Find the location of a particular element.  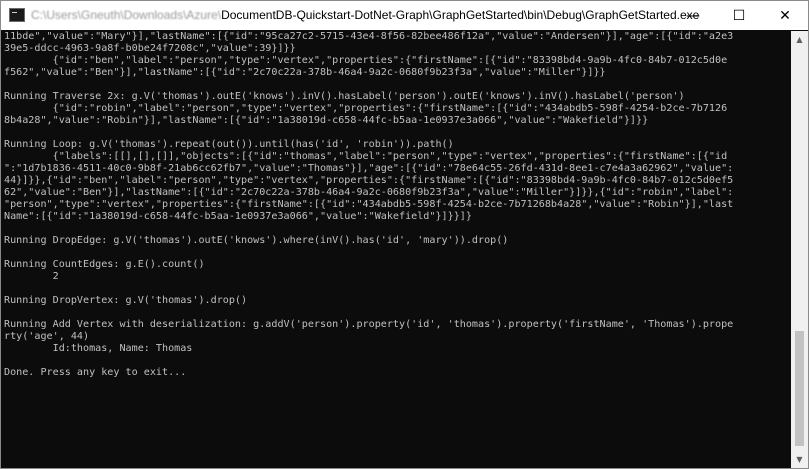

close-button: ✕ is located at coordinates (785, 15).